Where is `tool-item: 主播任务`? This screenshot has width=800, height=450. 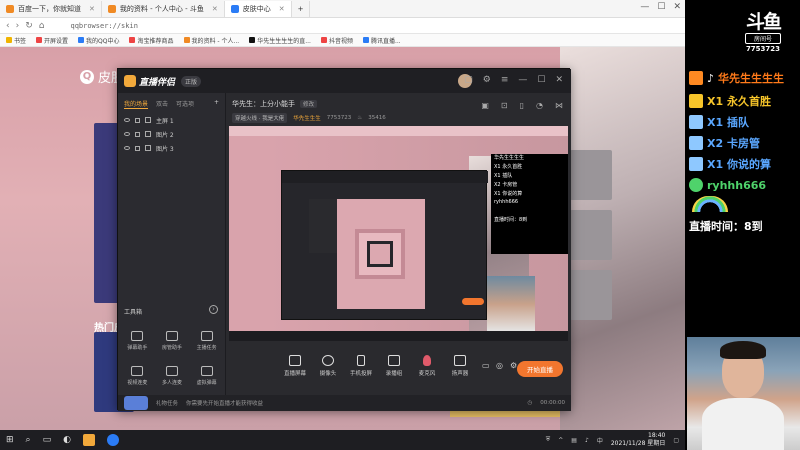 tool-item: 主播任务 is located at coordinates (207, 341).